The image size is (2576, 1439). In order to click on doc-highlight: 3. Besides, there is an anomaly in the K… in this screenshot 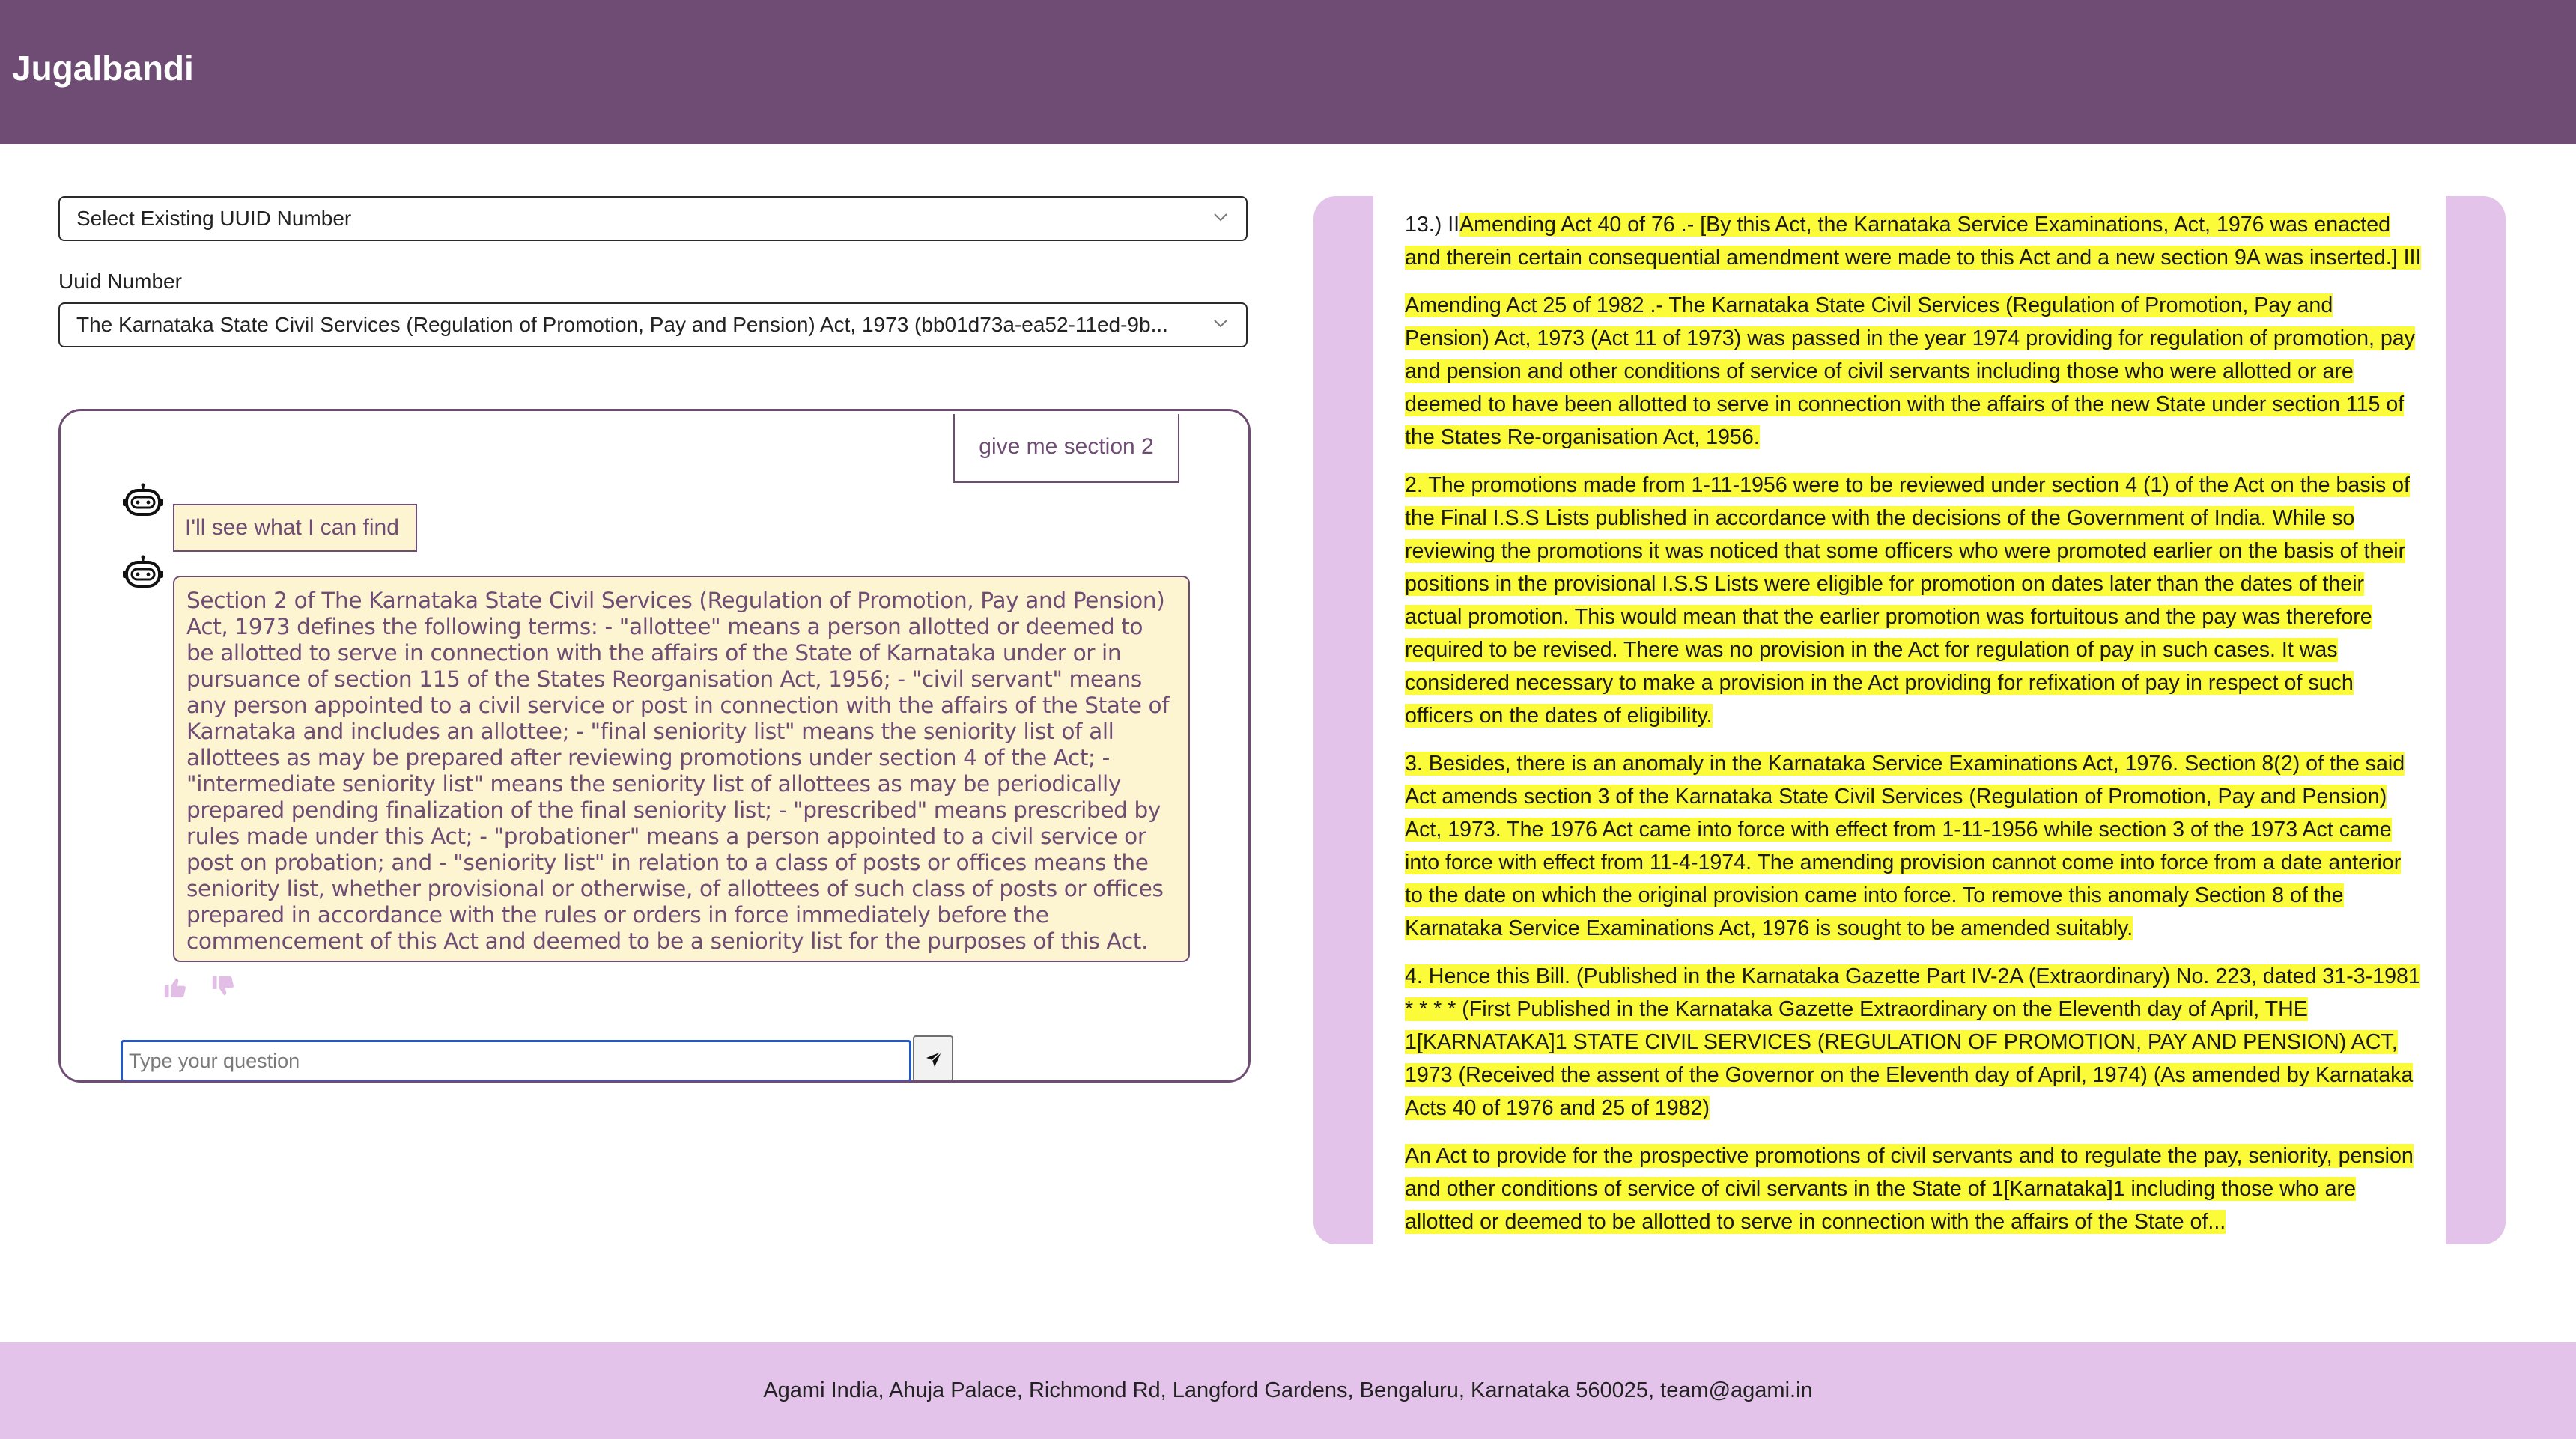, I will do `click(1905, 846)`.